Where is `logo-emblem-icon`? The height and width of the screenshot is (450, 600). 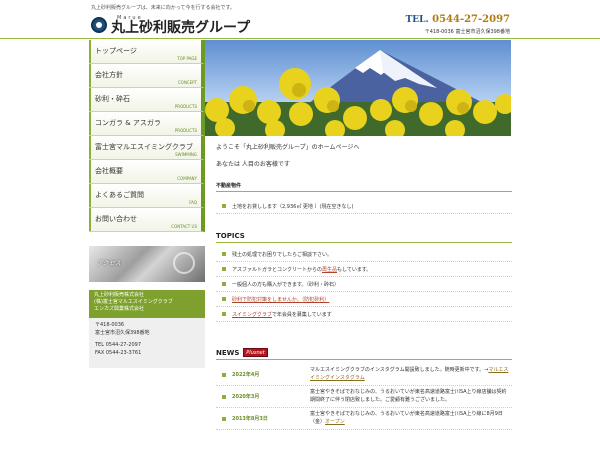 logo-emblem-icon is located at coordinates (99, 25).